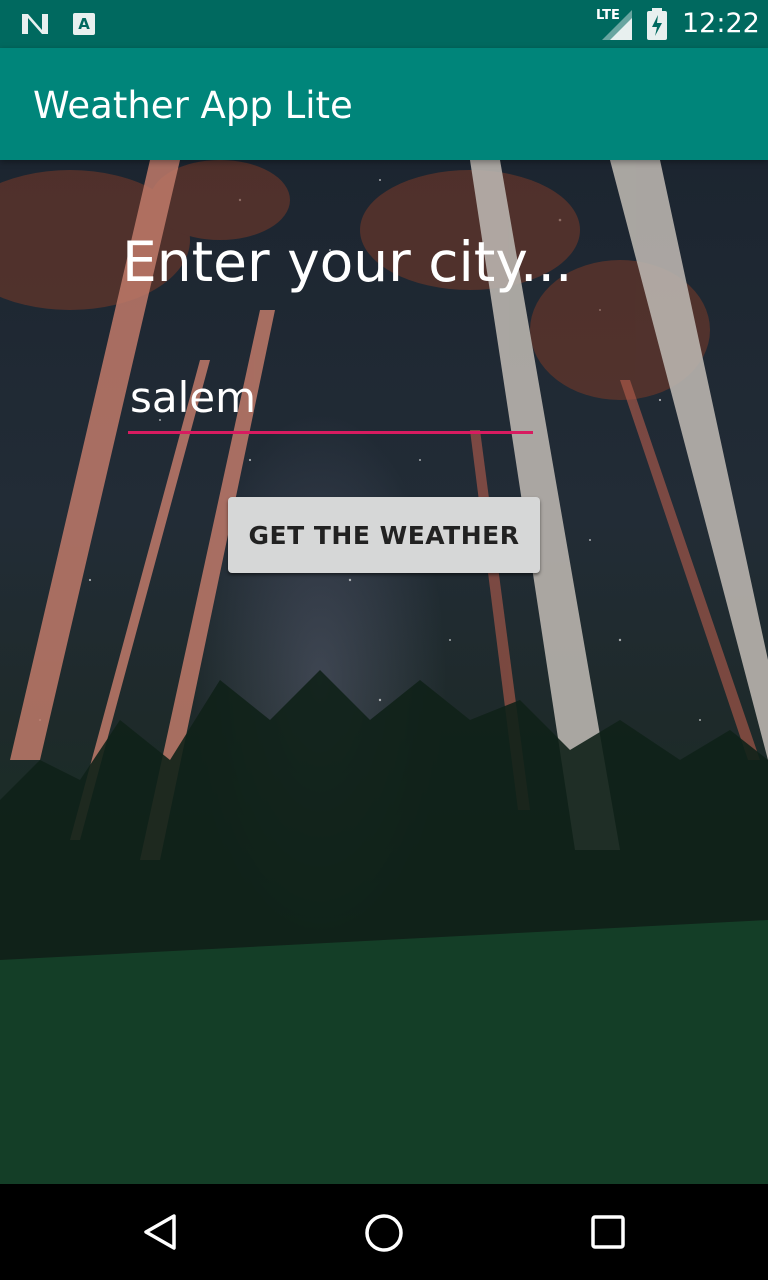  What do you see at coordinates (617, 25) in the screenshot?
I see `cell-signal-icon` at bounding box center [617, 25].